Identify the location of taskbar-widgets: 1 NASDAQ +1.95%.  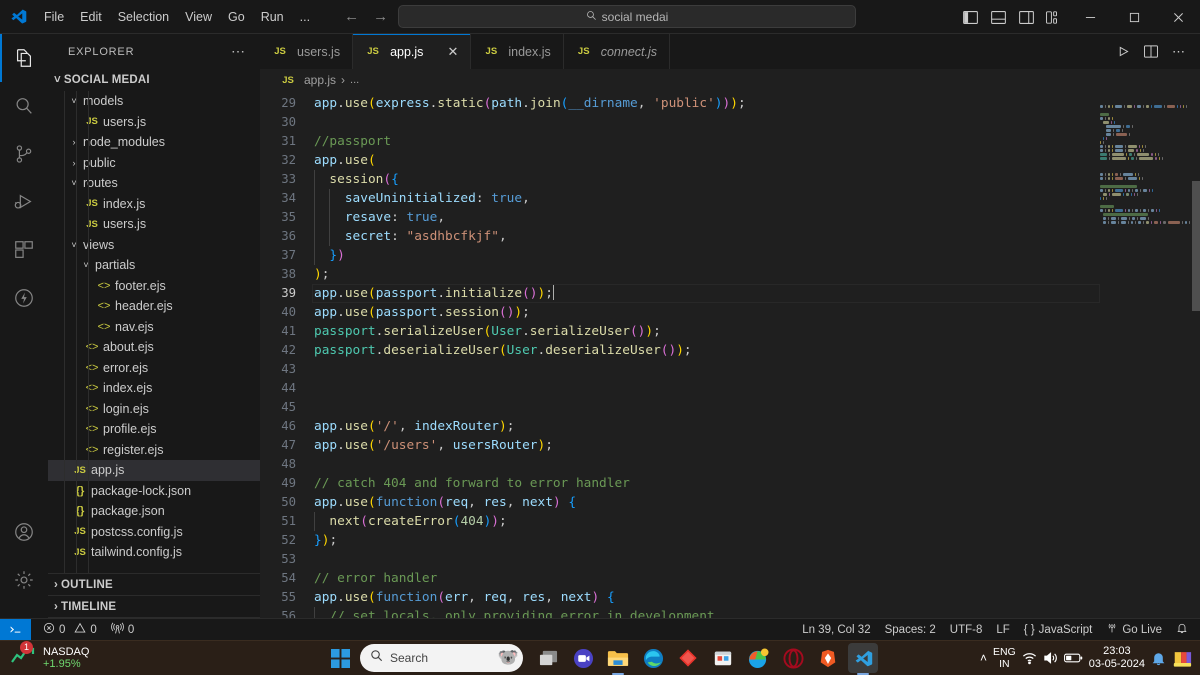
(165, 656).